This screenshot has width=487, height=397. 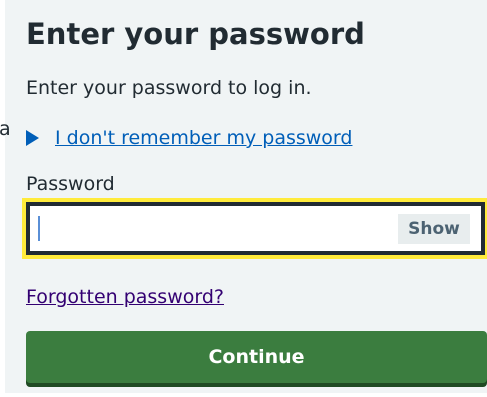 I want to click on show-password-button: Show, so click(x=434, y=229).